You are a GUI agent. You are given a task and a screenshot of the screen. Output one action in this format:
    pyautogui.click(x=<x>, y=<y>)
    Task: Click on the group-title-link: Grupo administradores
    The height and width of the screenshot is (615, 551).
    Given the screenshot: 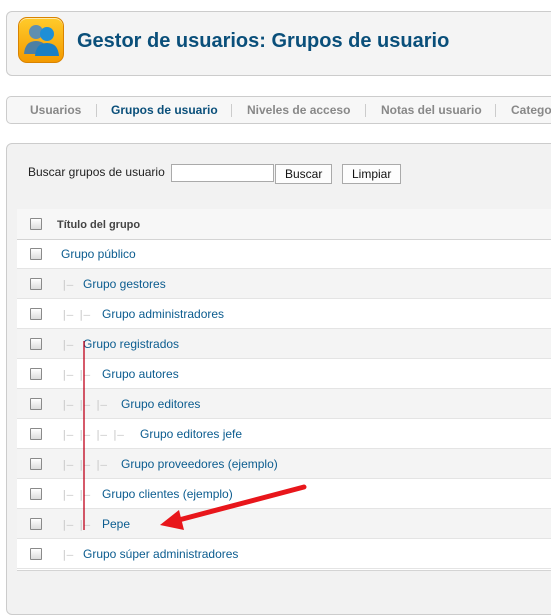 What is the action you would take?
    pyautogui.click(x=163, y=314)
    